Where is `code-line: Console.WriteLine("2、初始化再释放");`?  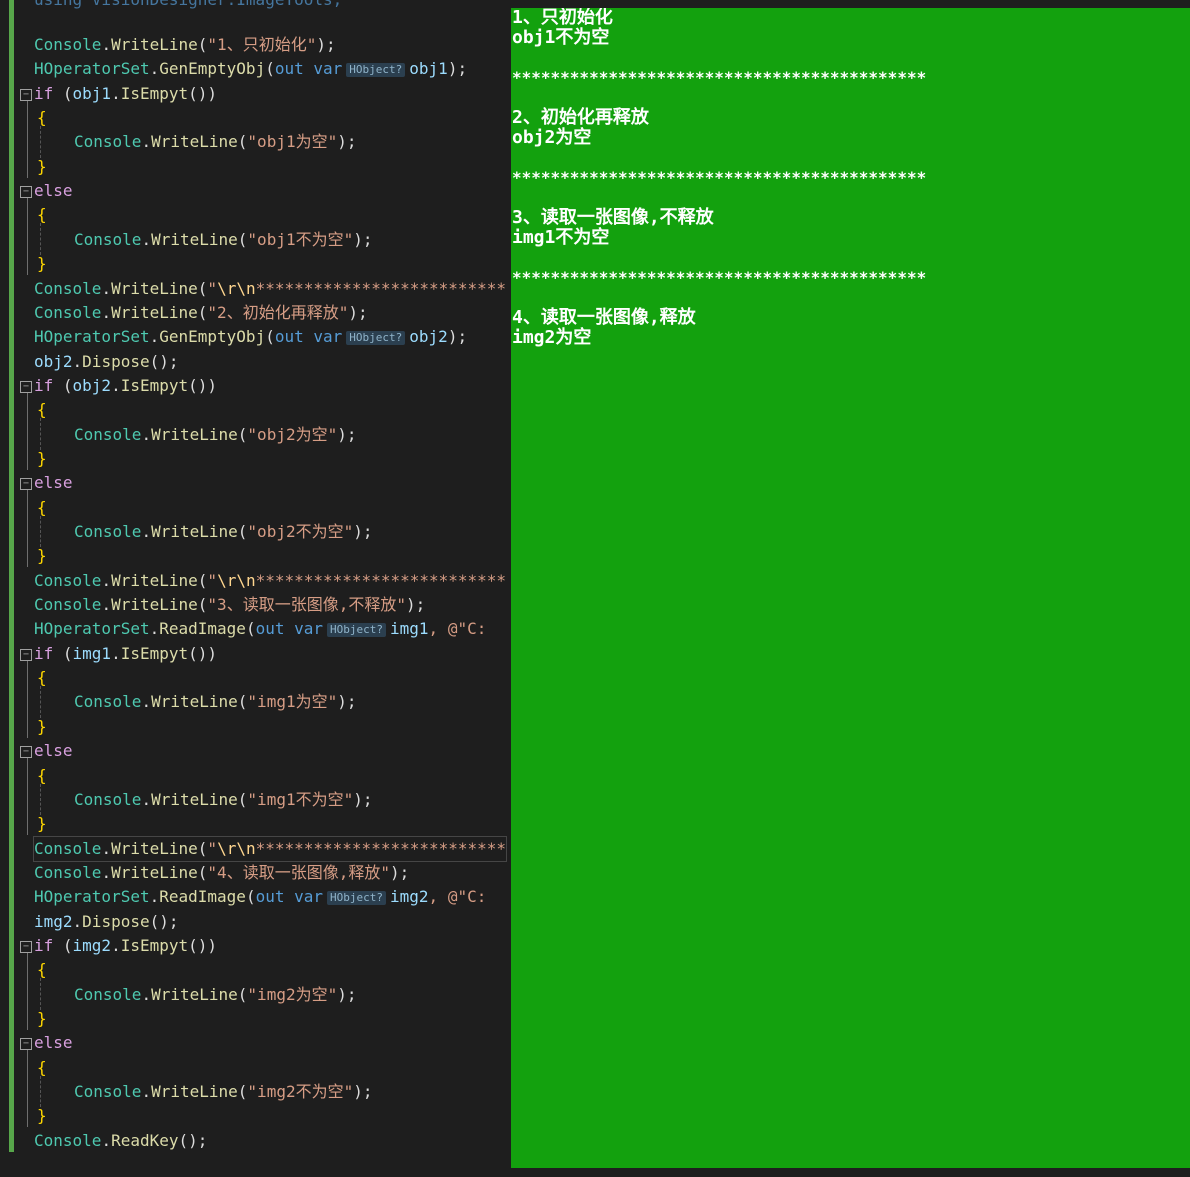
code-line: Console.WriteLine("2、初始化再释放"); is located at coordinates (201, 313).